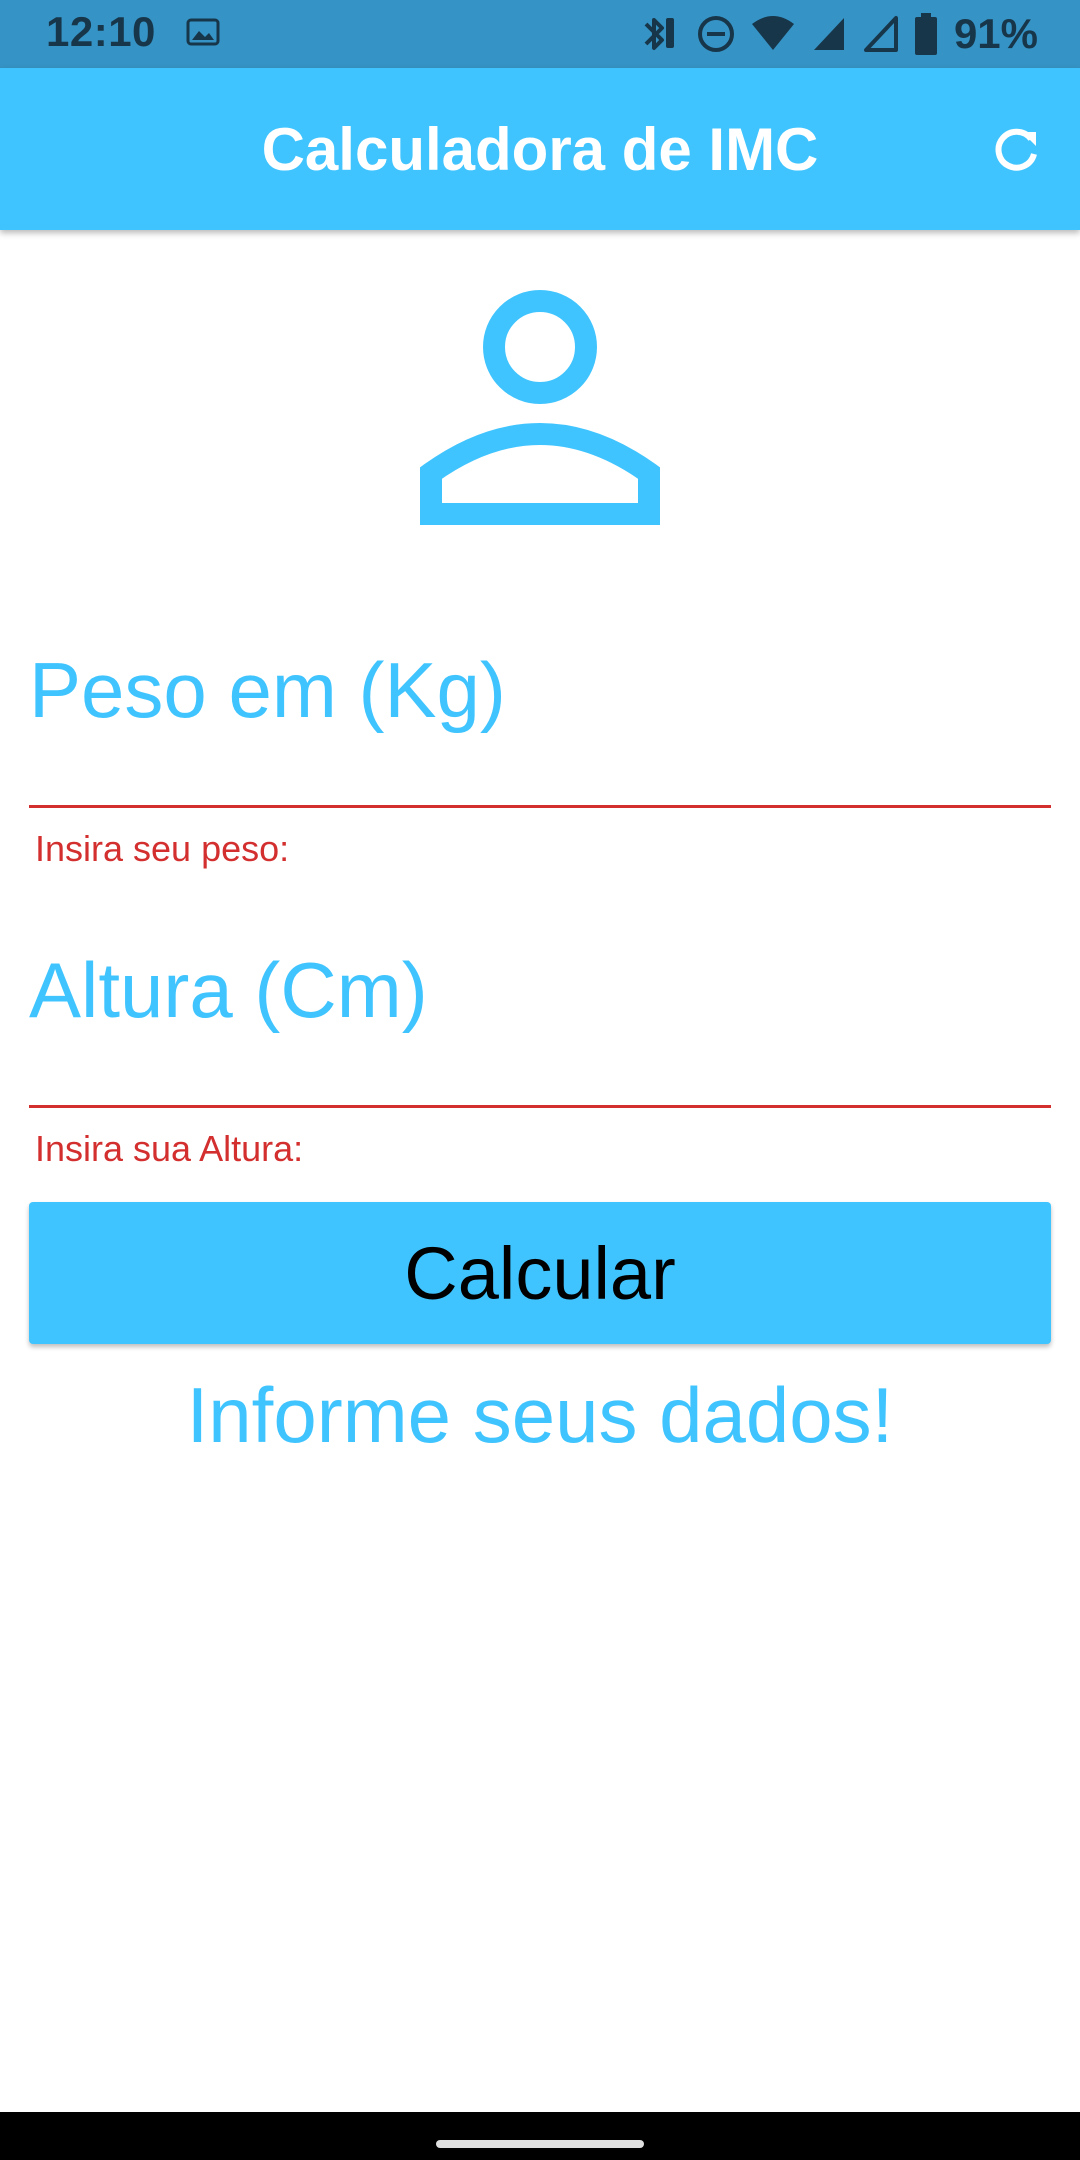  I want to click on gallery-icon, so click(203, 32).